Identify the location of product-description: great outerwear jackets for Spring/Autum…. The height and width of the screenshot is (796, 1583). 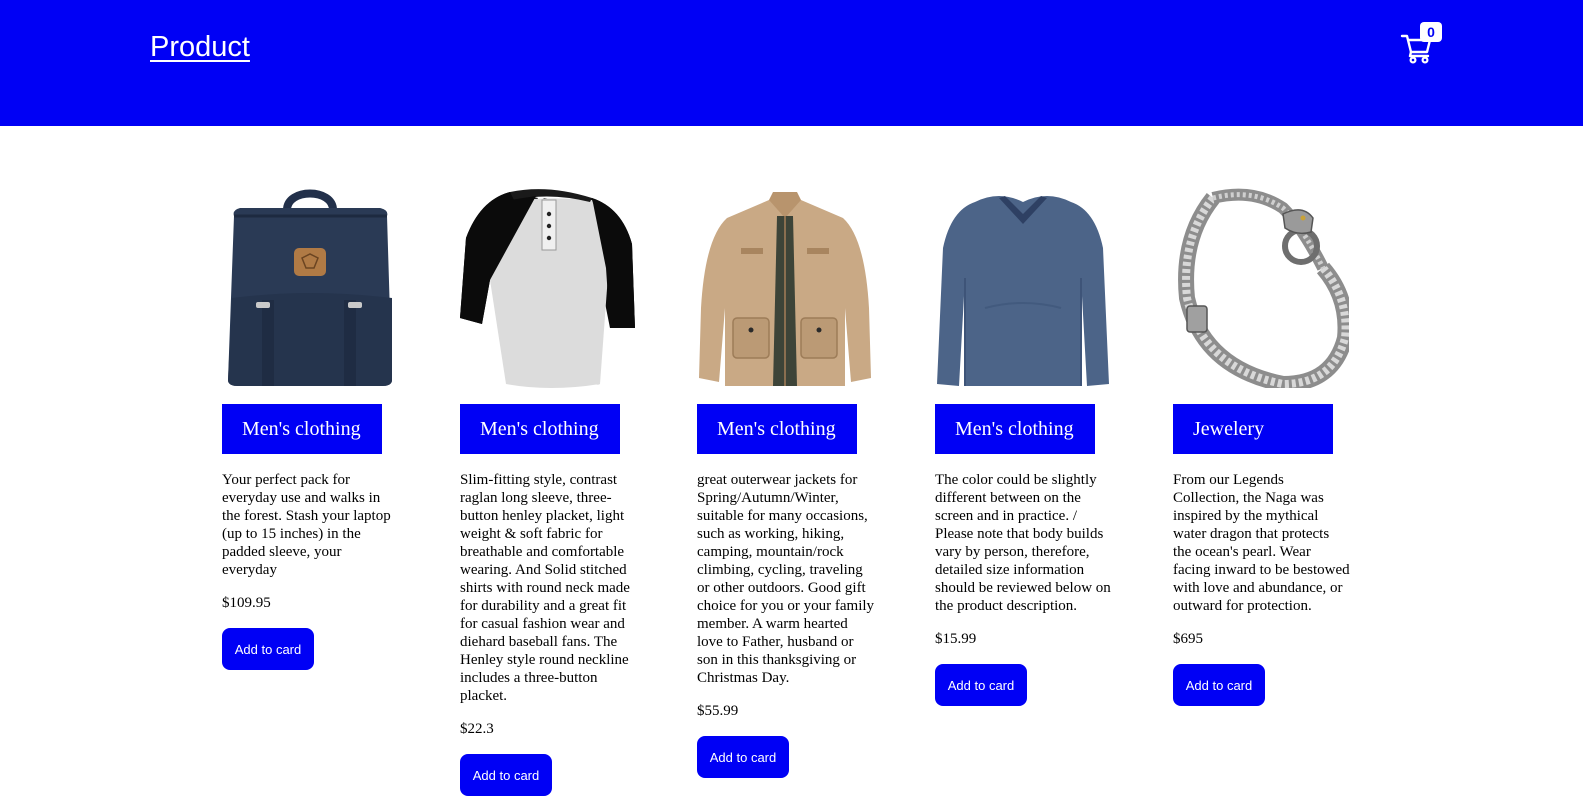
(786, 579).